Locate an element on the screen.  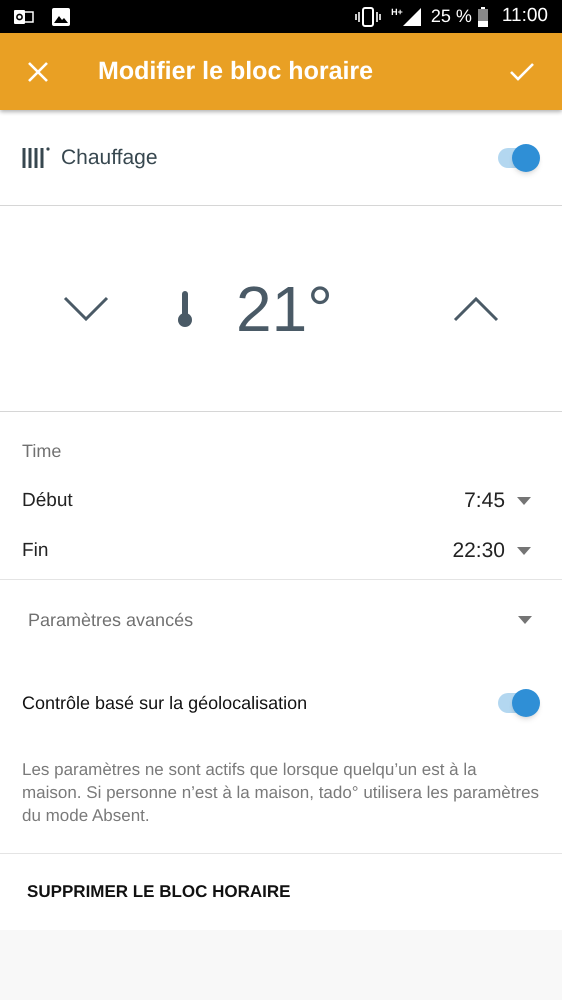
signal-icon is located at coordinates (411, 17).